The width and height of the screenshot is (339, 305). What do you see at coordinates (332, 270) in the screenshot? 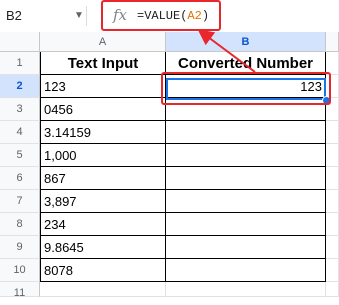
I see `cell-c10` at bounding box center [332, 270].